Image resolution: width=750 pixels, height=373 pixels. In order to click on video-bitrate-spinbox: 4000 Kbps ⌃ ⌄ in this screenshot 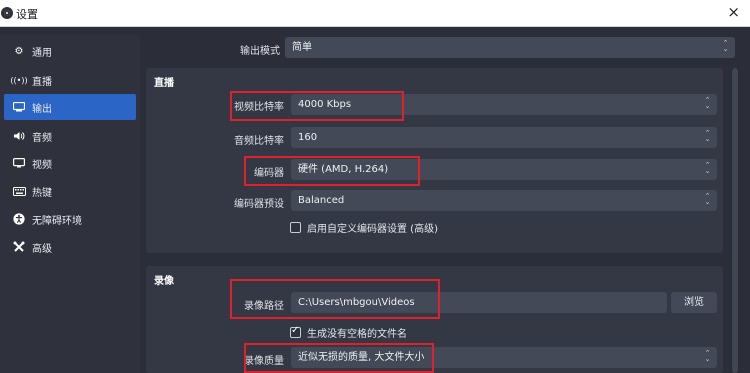, I will do `click(504, 104)`.